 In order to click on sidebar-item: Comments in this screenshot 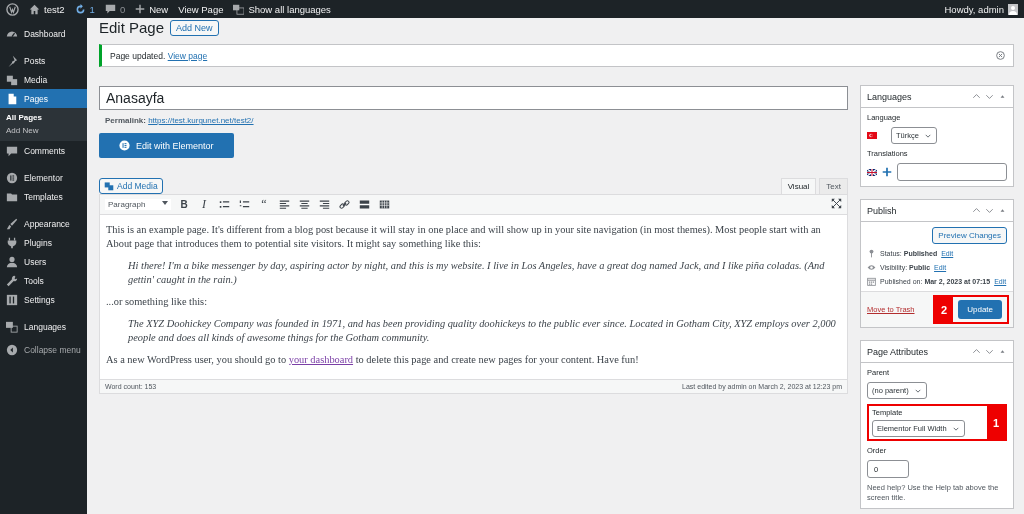, I will do `click(43, 150)`.